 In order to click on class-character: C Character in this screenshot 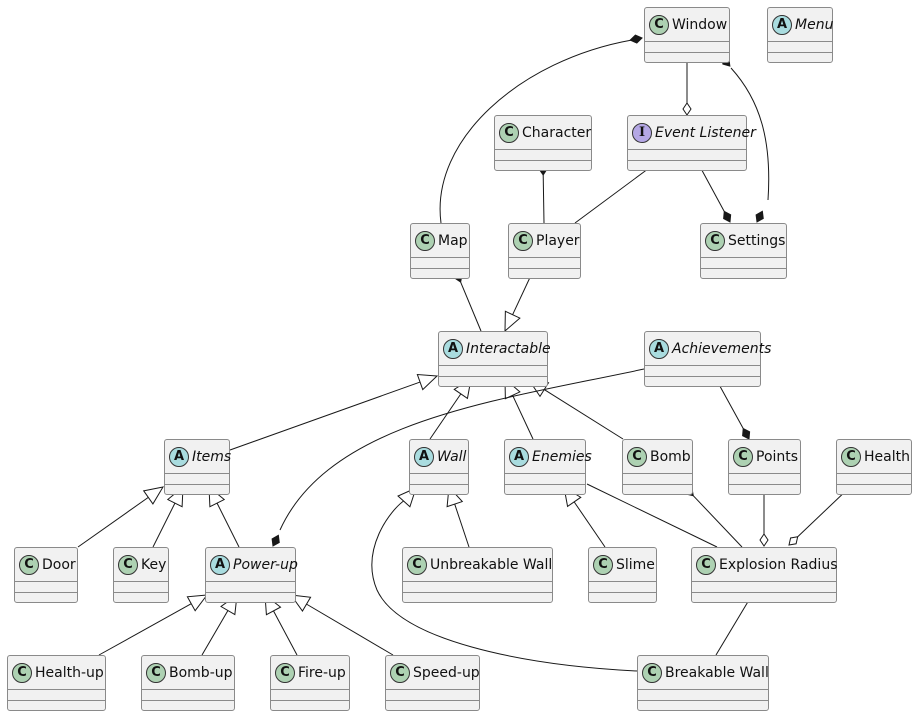, I will do `click(543, 143)`.